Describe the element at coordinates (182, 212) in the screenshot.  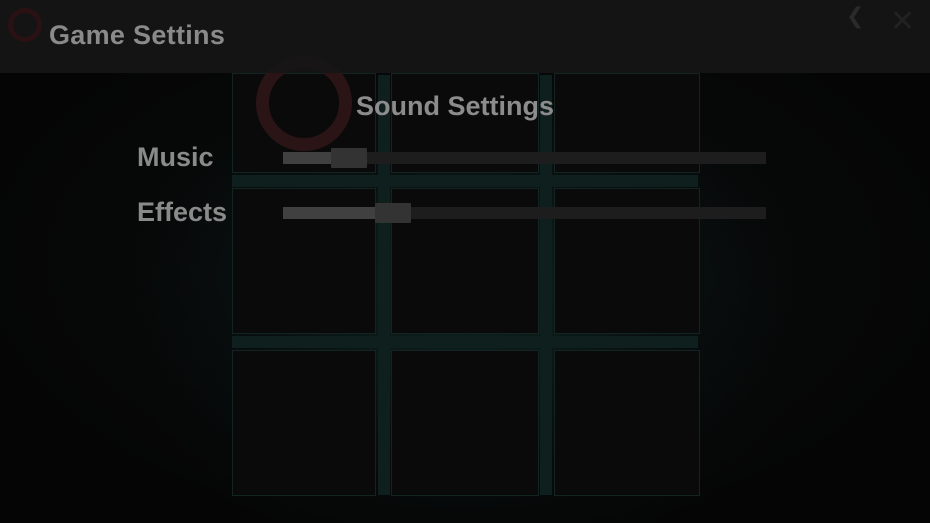
I see `effects-label: Effects` at that location.